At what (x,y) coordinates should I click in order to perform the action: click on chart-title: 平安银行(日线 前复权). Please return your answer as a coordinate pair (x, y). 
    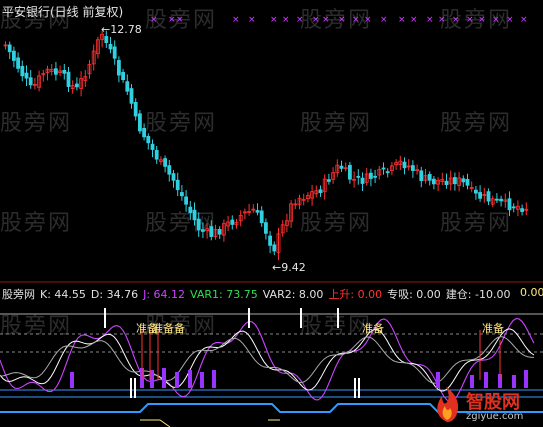
    Looking at the image, I should click on (63, 12).